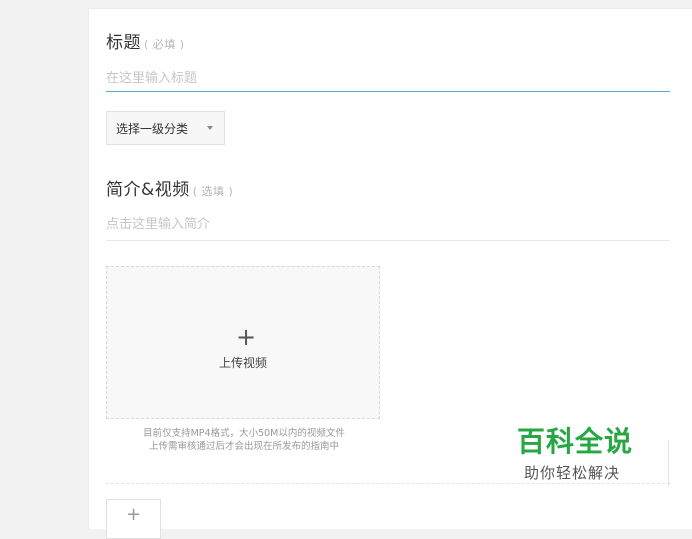 Image resolution: width=692 pixels, height=539 pixels. I want to click on chevron-down-icon, so click(210, 128).